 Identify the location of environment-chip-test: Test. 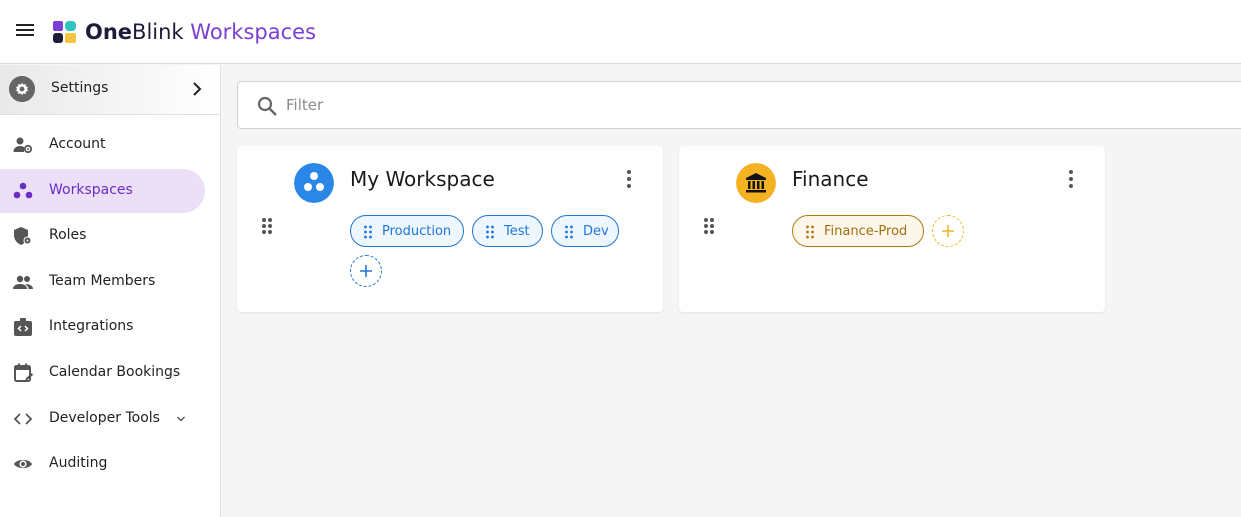
(507, 231).